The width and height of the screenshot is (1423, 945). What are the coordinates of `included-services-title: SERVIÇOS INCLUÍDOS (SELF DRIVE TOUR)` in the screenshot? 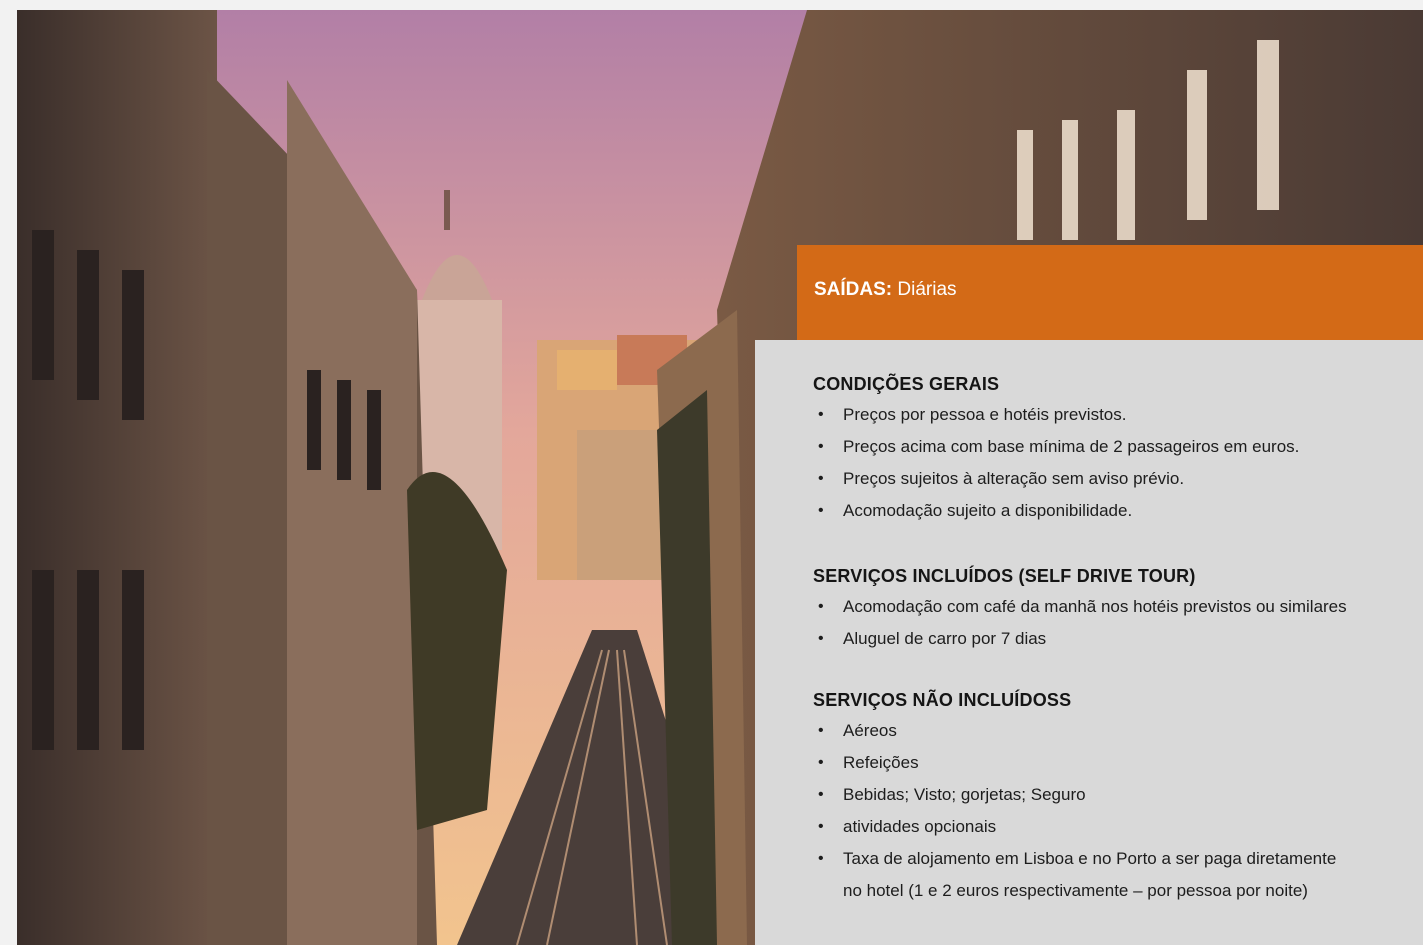 It's located at (1004, 576).